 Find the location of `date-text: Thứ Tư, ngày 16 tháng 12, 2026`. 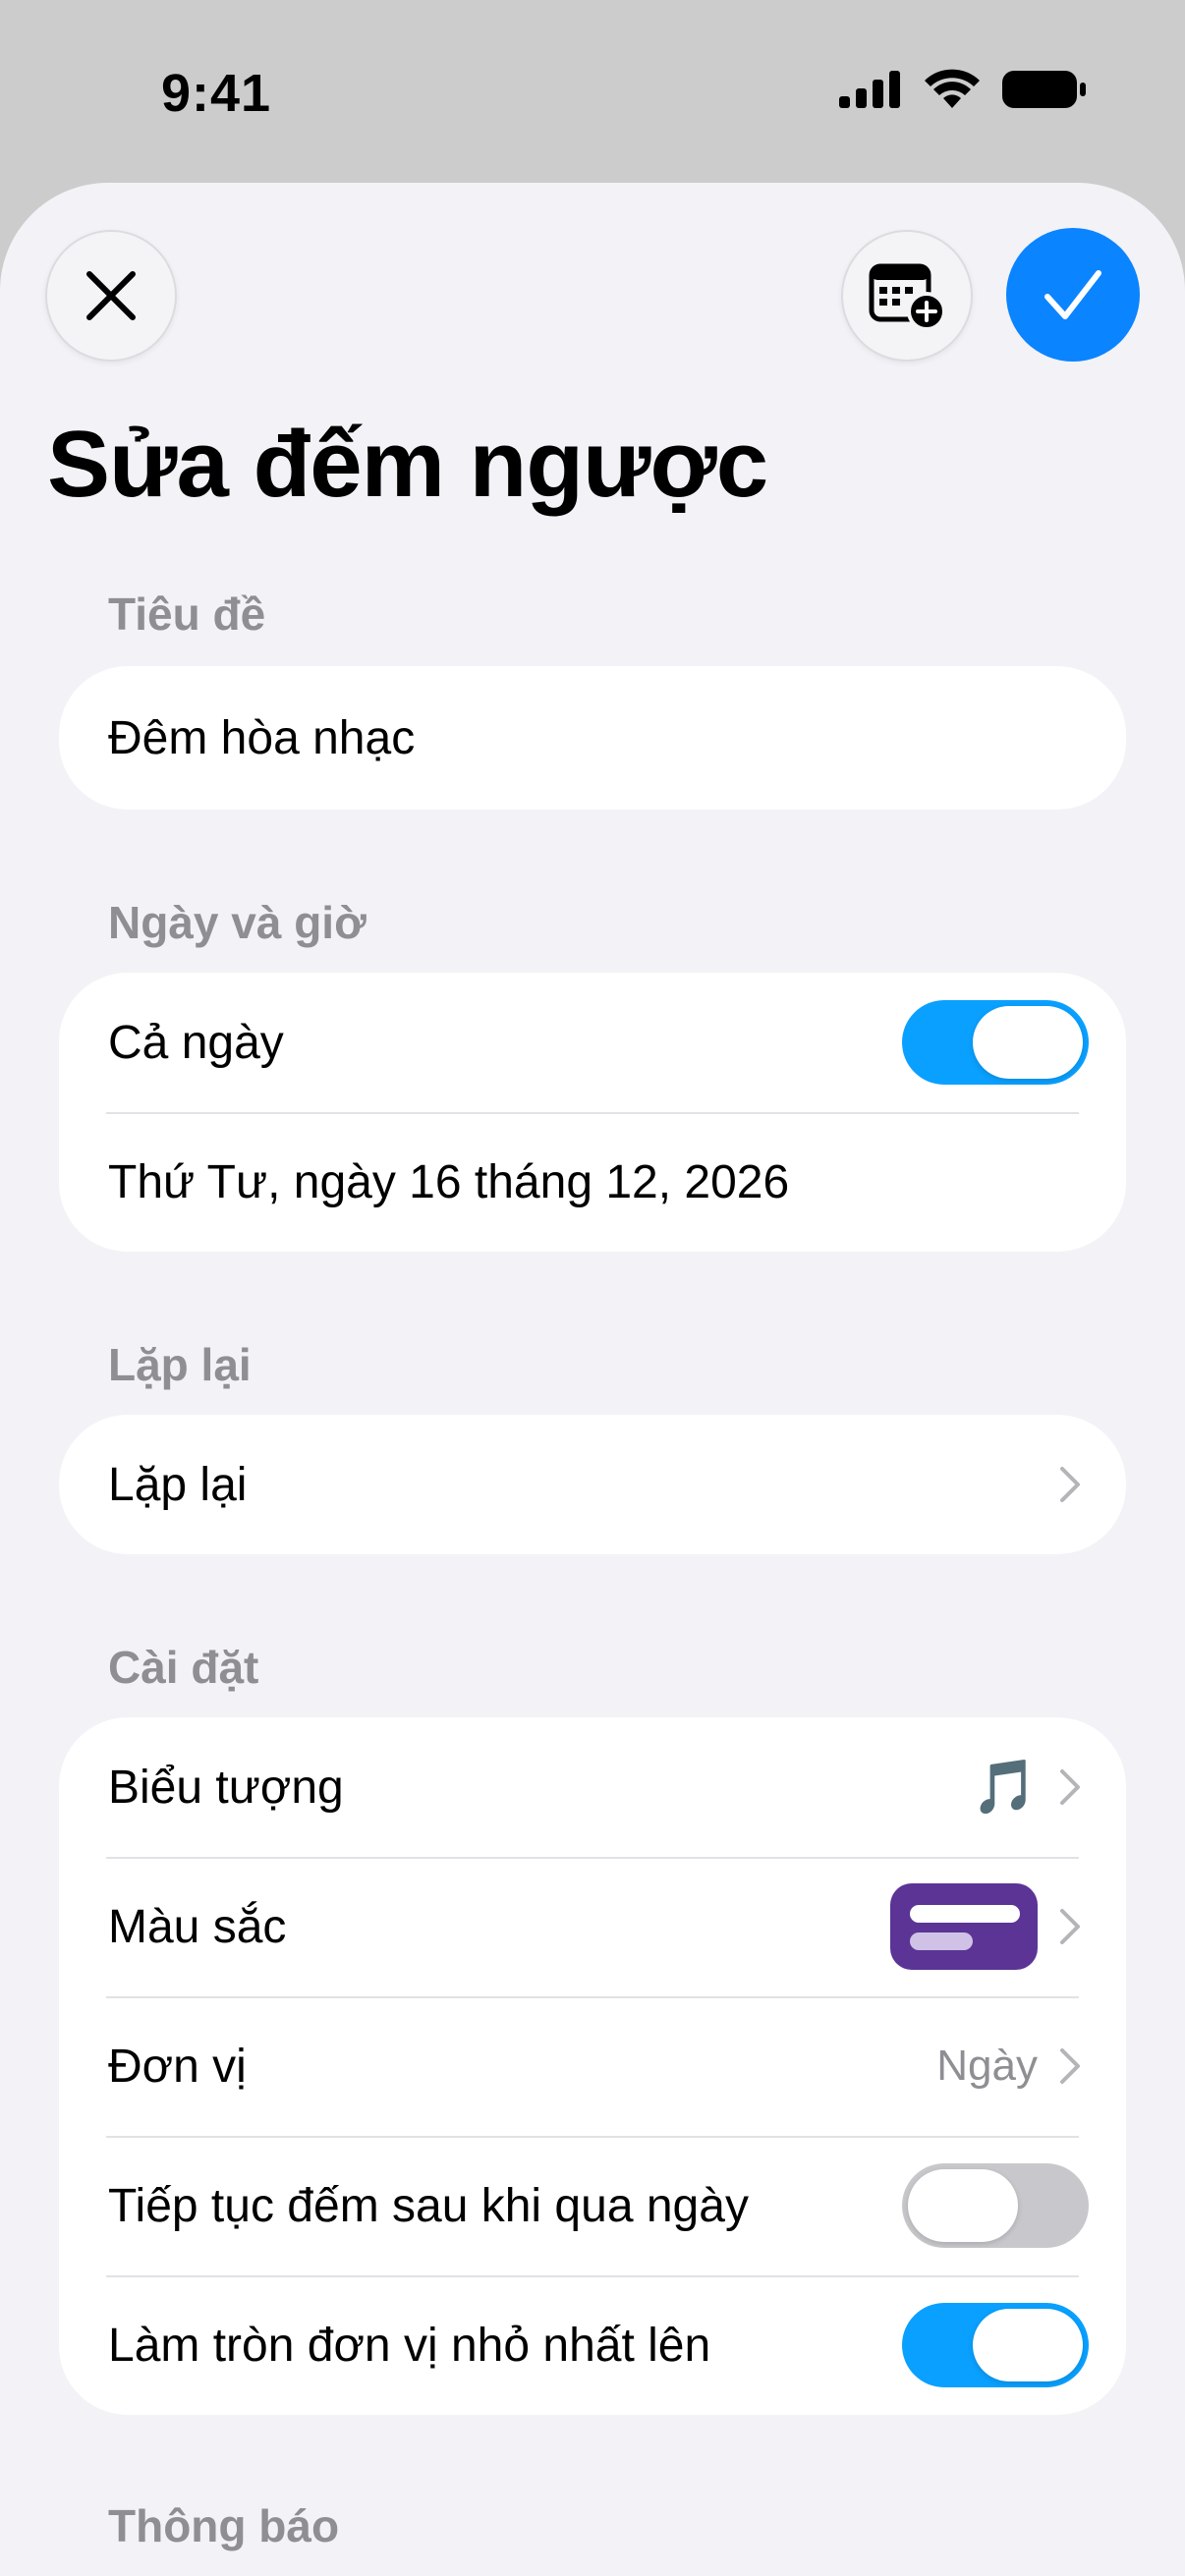

date-text: Thứ Tư, ngày 16 tháng 12, 2026 is located at coordinates (449, 1181).